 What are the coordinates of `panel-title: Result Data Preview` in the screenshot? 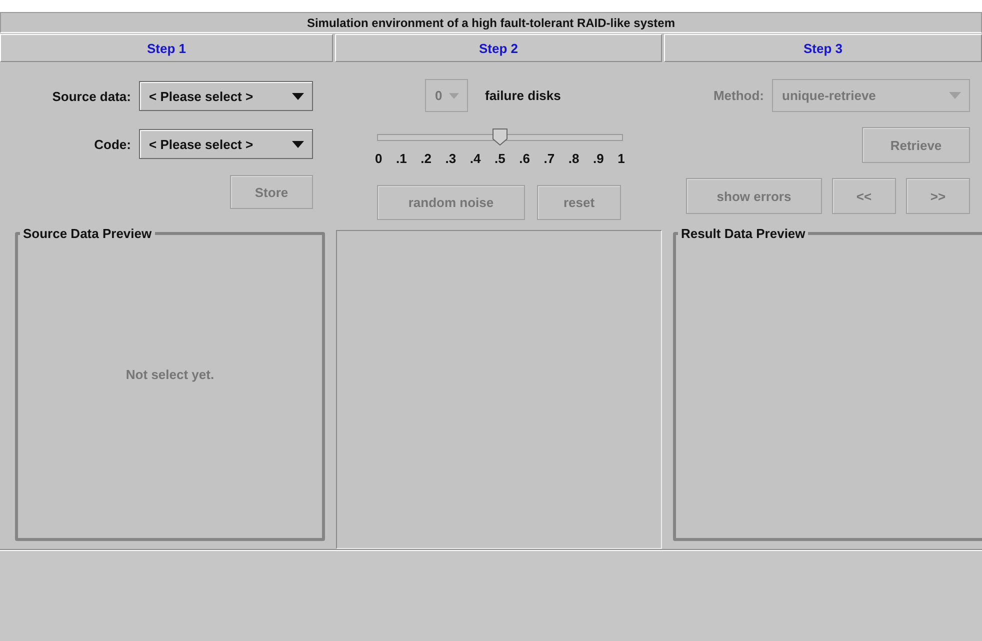 It's located at (743, 233).